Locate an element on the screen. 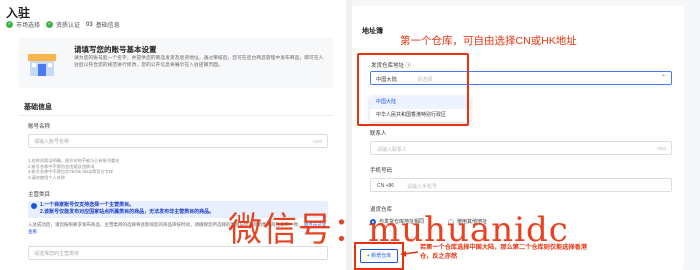 This screenshot has width=700, height=270. step-label: 市场选择 is located at coordinates (28, 26).